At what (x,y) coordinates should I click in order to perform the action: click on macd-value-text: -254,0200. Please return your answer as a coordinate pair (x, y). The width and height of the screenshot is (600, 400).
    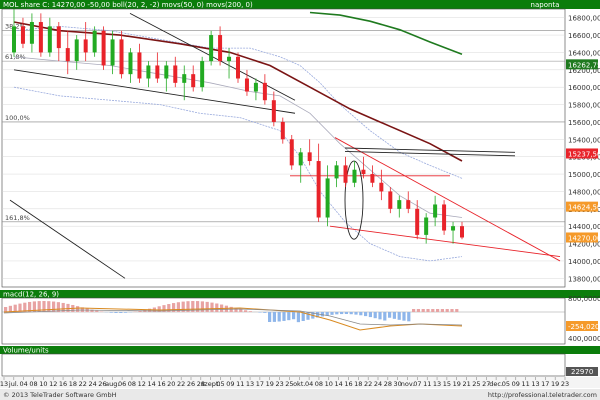
    Looking at the image, I should click on (584, 327).